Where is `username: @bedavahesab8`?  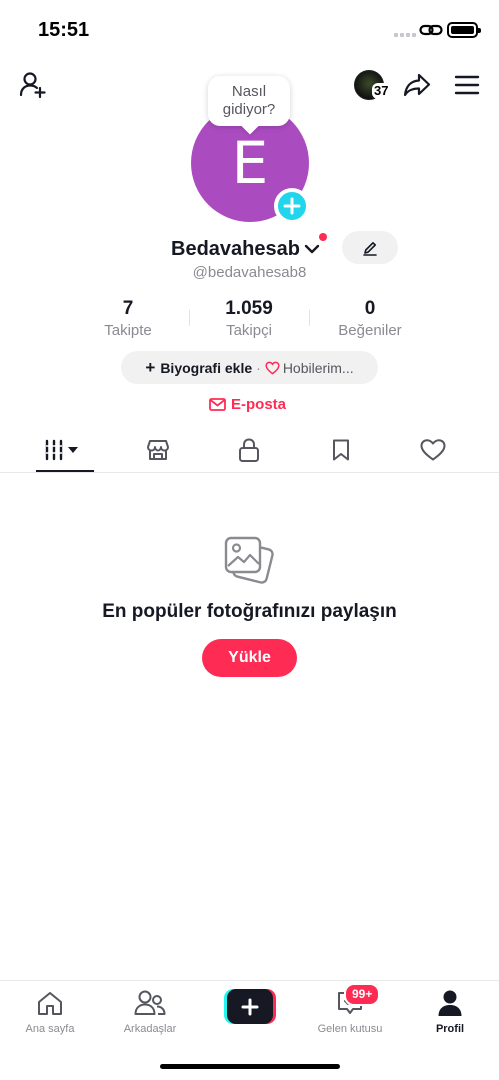 username: @bedavahesab8 is located at coordinates (249, 272).